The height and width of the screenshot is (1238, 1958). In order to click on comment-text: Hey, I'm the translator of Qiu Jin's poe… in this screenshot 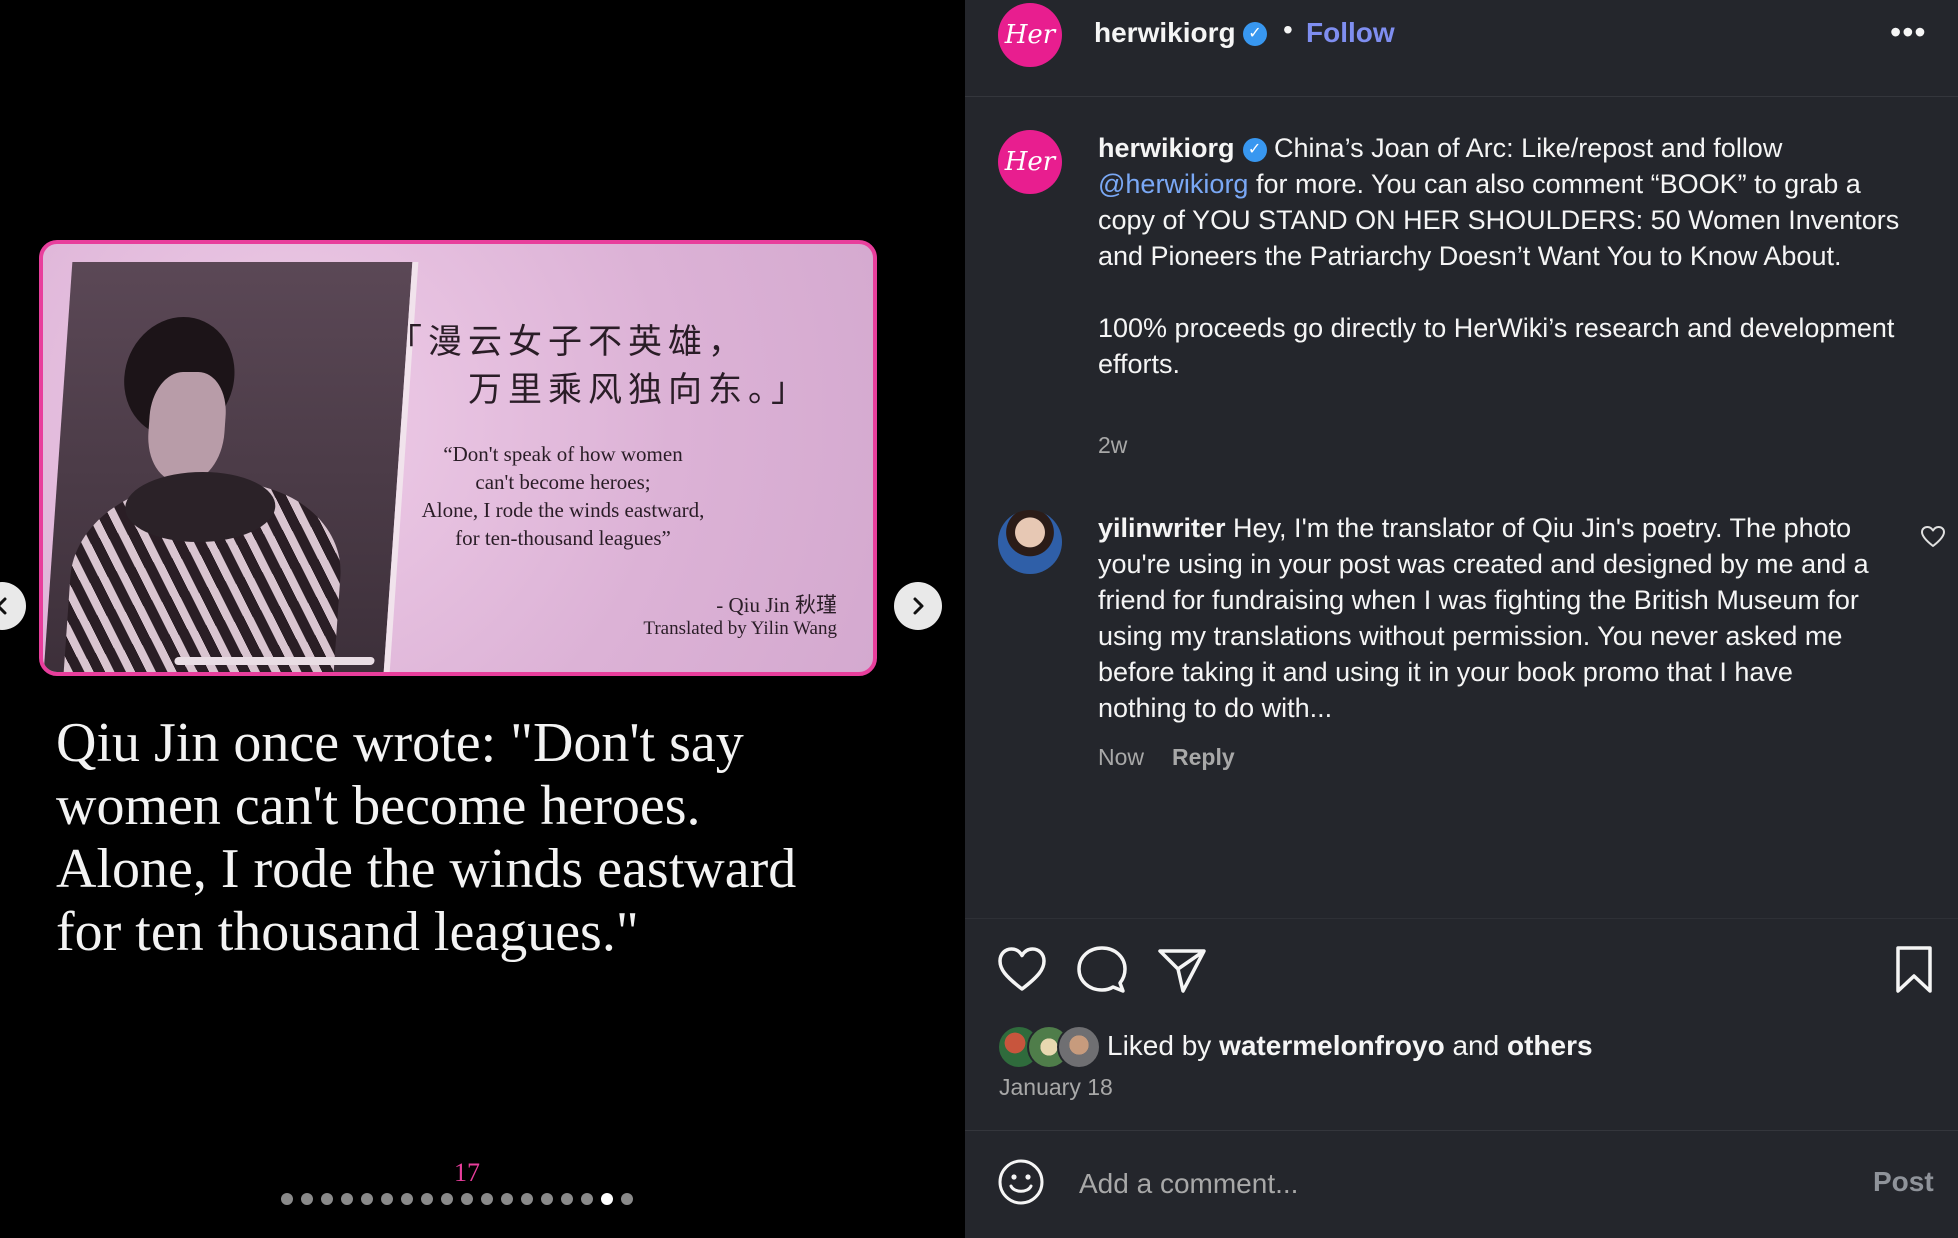, I will do `click(1483, 618)`.